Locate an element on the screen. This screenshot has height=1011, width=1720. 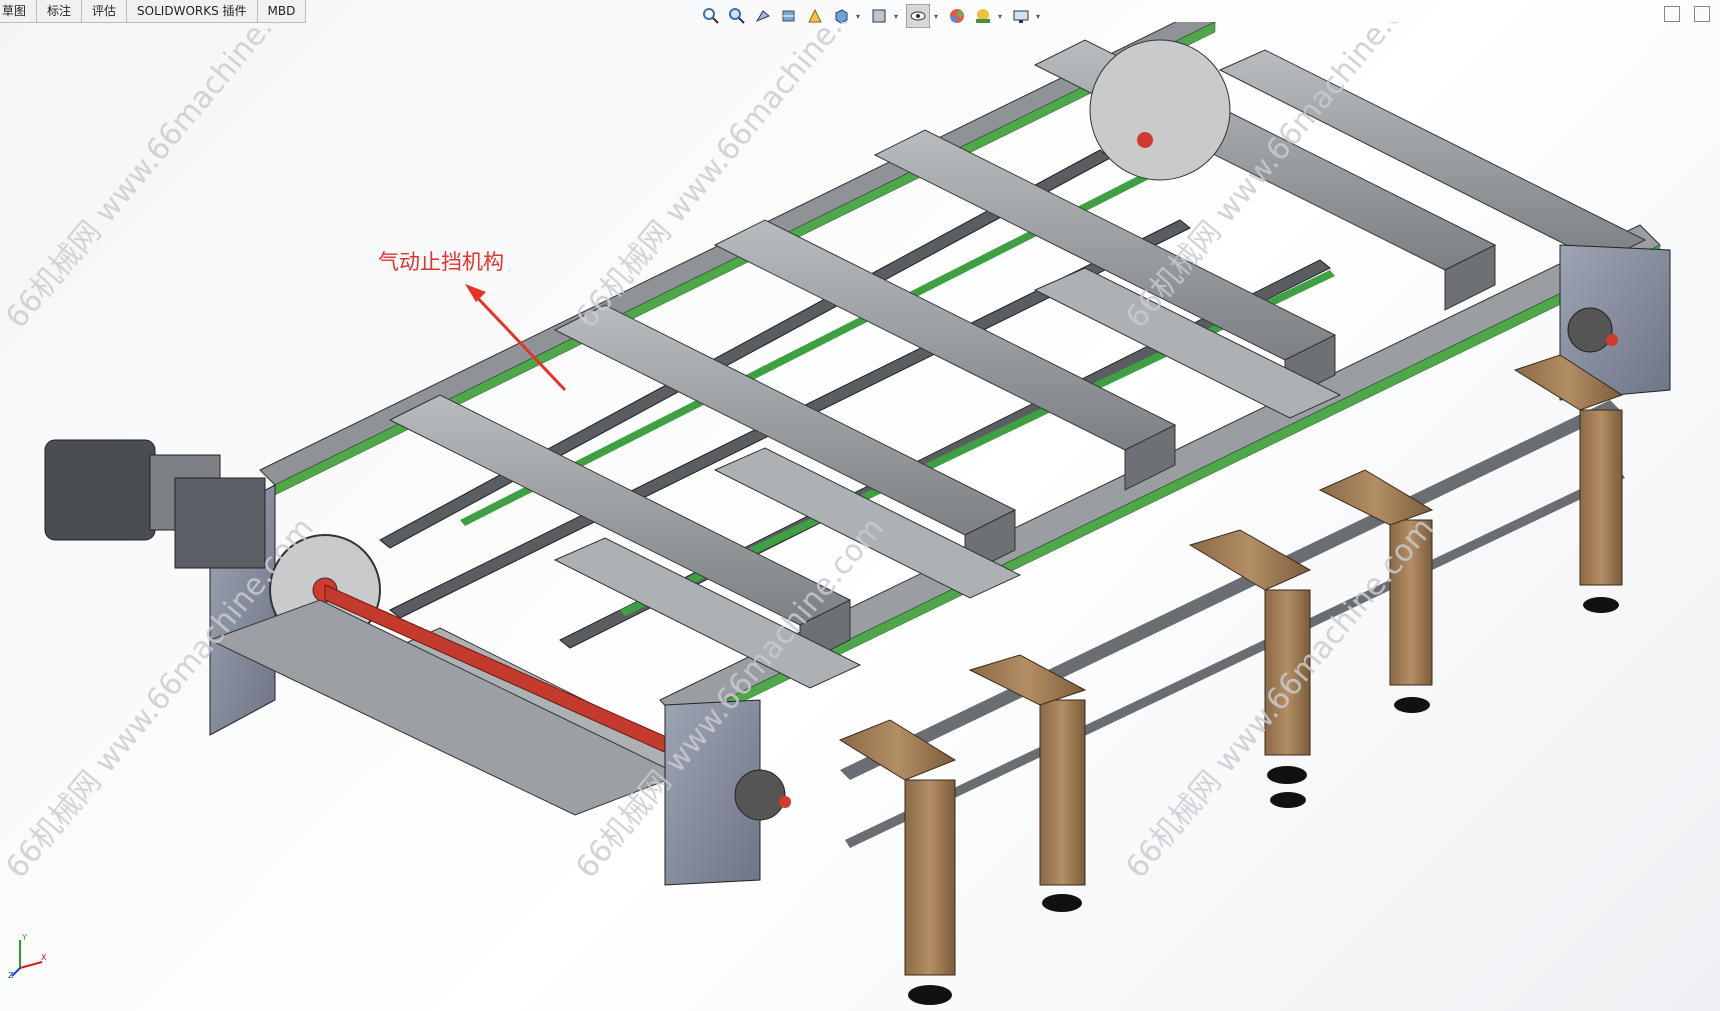
restore-pane-icon is located at coordinates (1672, 14).